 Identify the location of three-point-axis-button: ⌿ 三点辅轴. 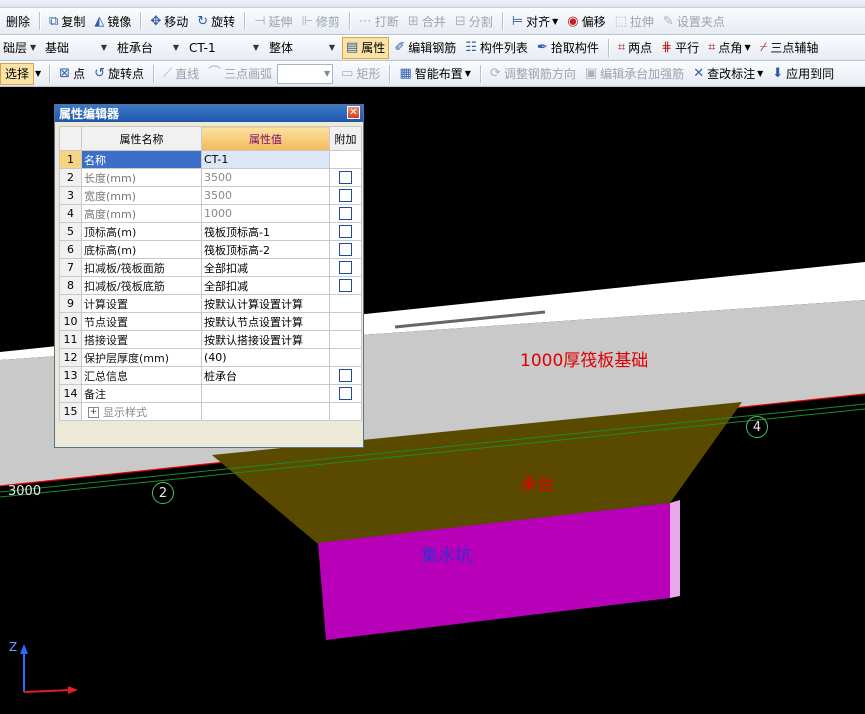
(789, 48).